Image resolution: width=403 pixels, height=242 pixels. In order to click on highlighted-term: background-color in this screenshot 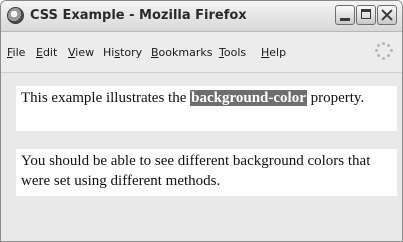, I will do `click(248, 98)`.